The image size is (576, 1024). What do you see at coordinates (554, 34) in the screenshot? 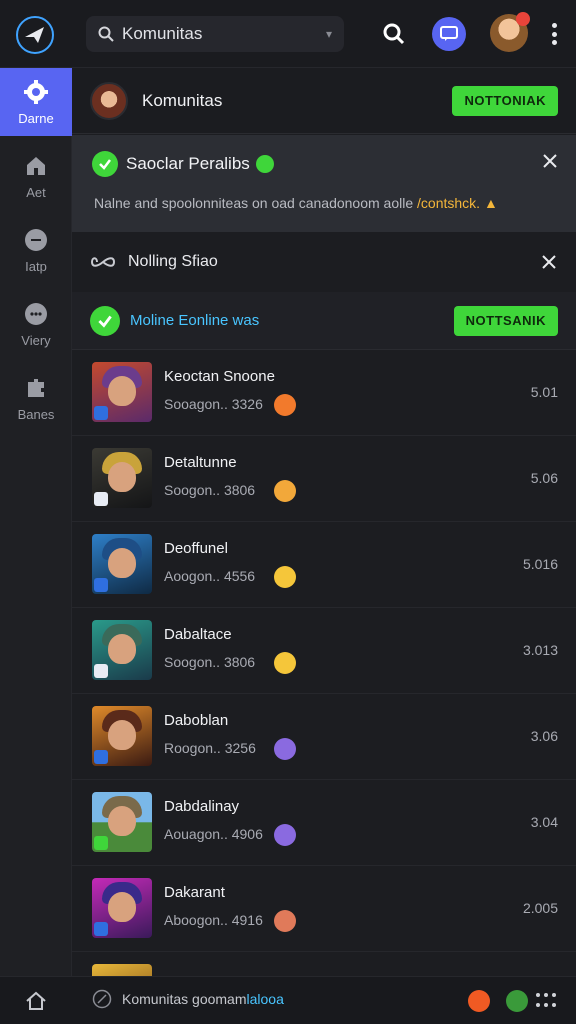
I see `more-icon` at bounding box center [554, 34].